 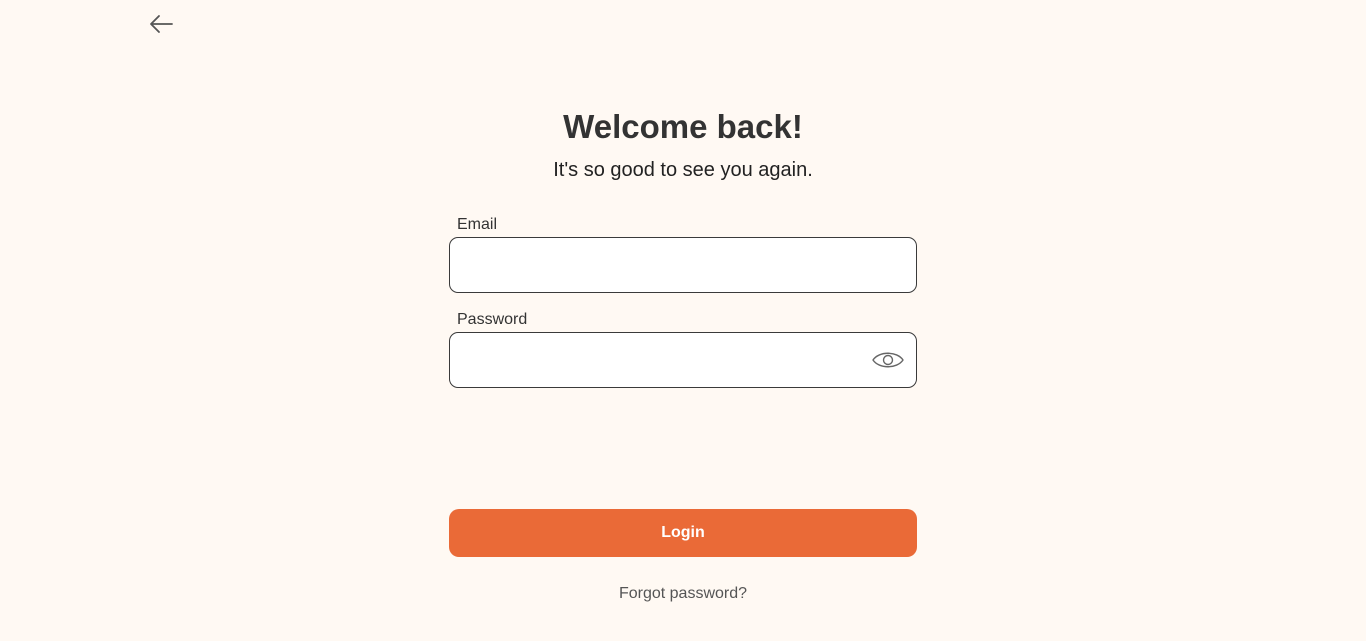 What do you see at coordinates (683, 533) in the screenshot?
I see `login-button: Login` at bounding box center [683, 533].